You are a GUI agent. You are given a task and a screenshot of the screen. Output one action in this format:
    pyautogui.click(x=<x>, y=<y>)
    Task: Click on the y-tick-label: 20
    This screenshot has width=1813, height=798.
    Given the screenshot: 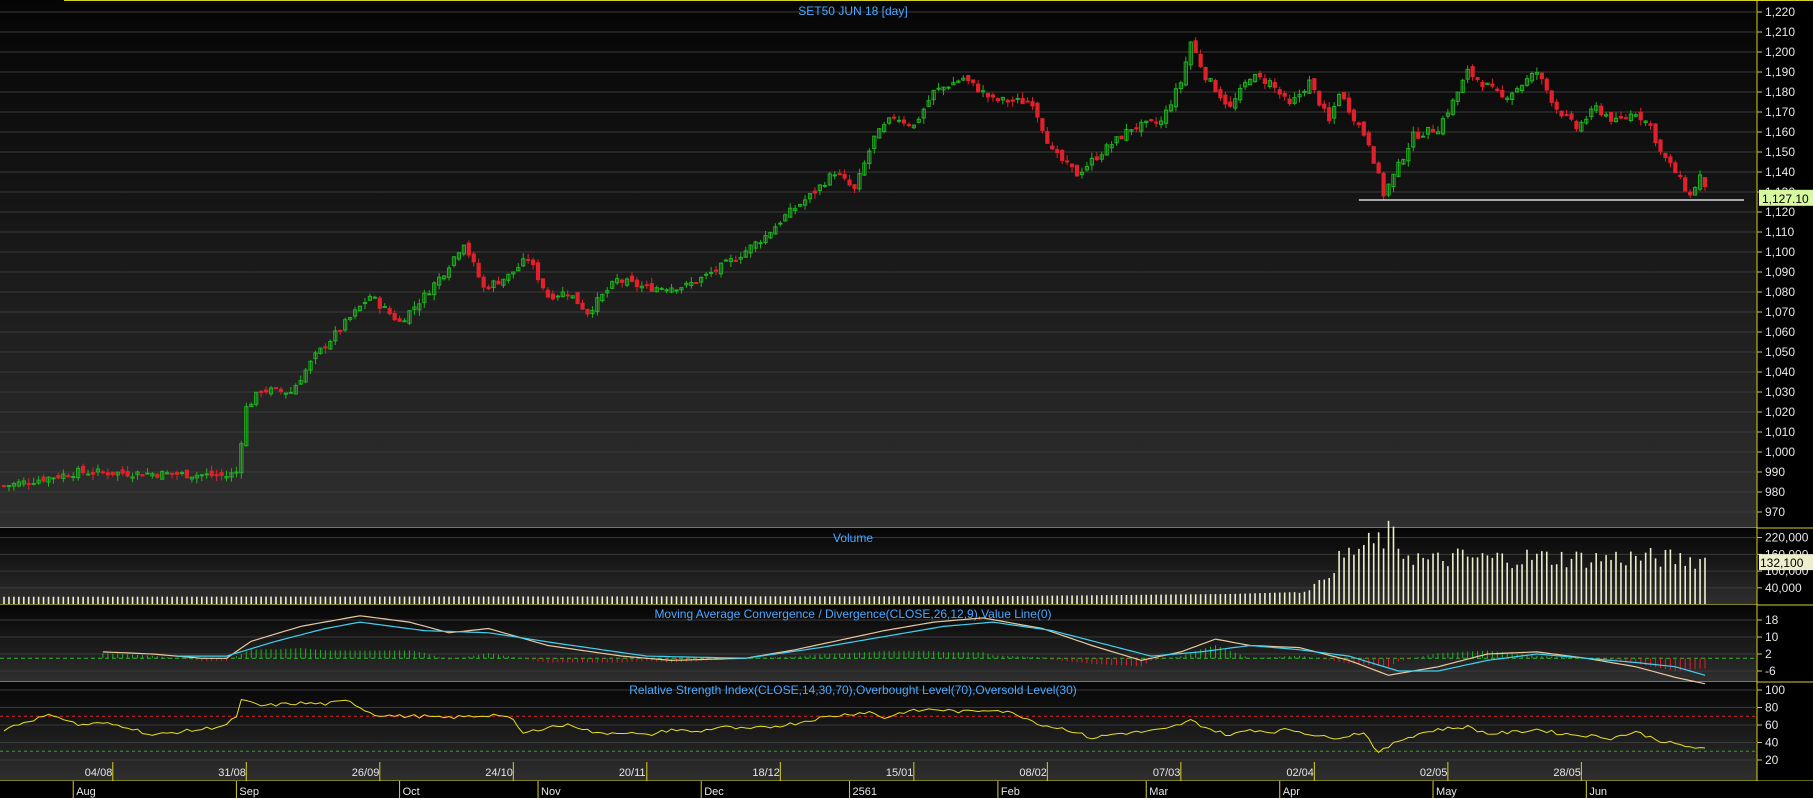 What is the action you would take?
    pyautogui.click(x=1772, y=760)
    